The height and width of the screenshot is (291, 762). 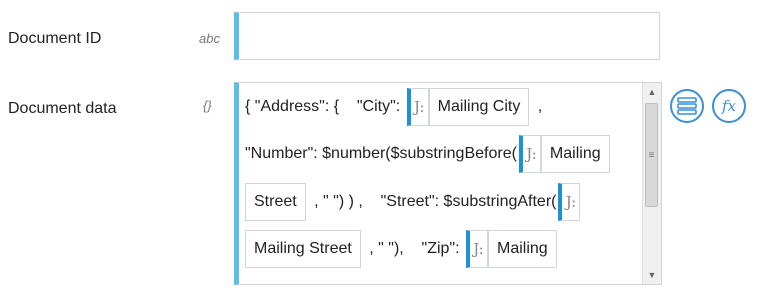 What do you see at coordinates (538, 106) in the screenshot?
I see `expression-text: ,` at bounding box center [538, 106].